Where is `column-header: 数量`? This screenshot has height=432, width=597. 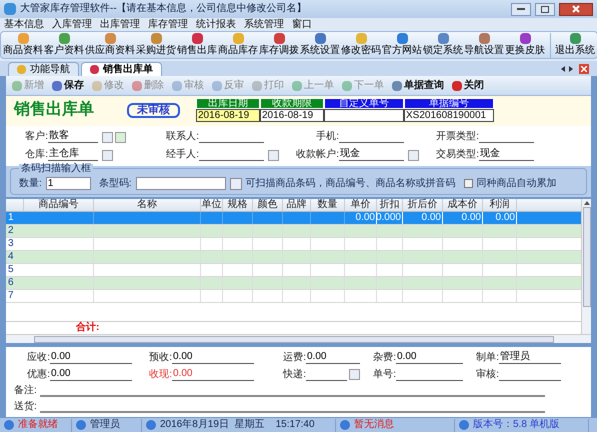 column-header: 数量 is located at coordinates (328, 205).